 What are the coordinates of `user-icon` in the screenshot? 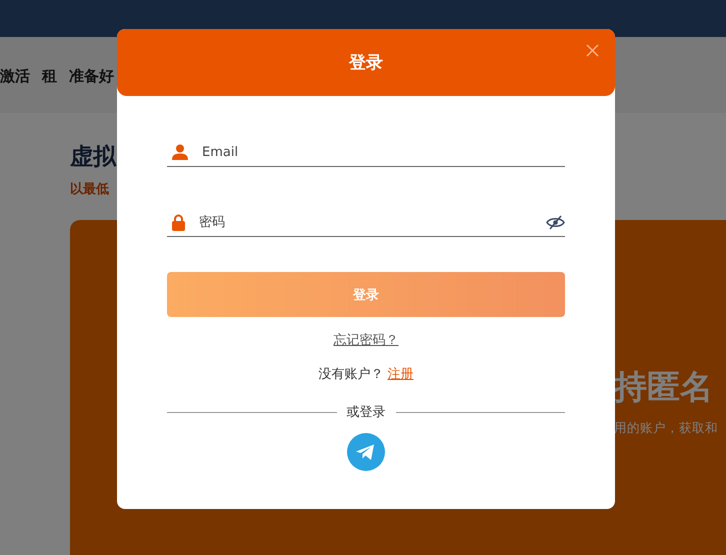 It's located at (180, 152).